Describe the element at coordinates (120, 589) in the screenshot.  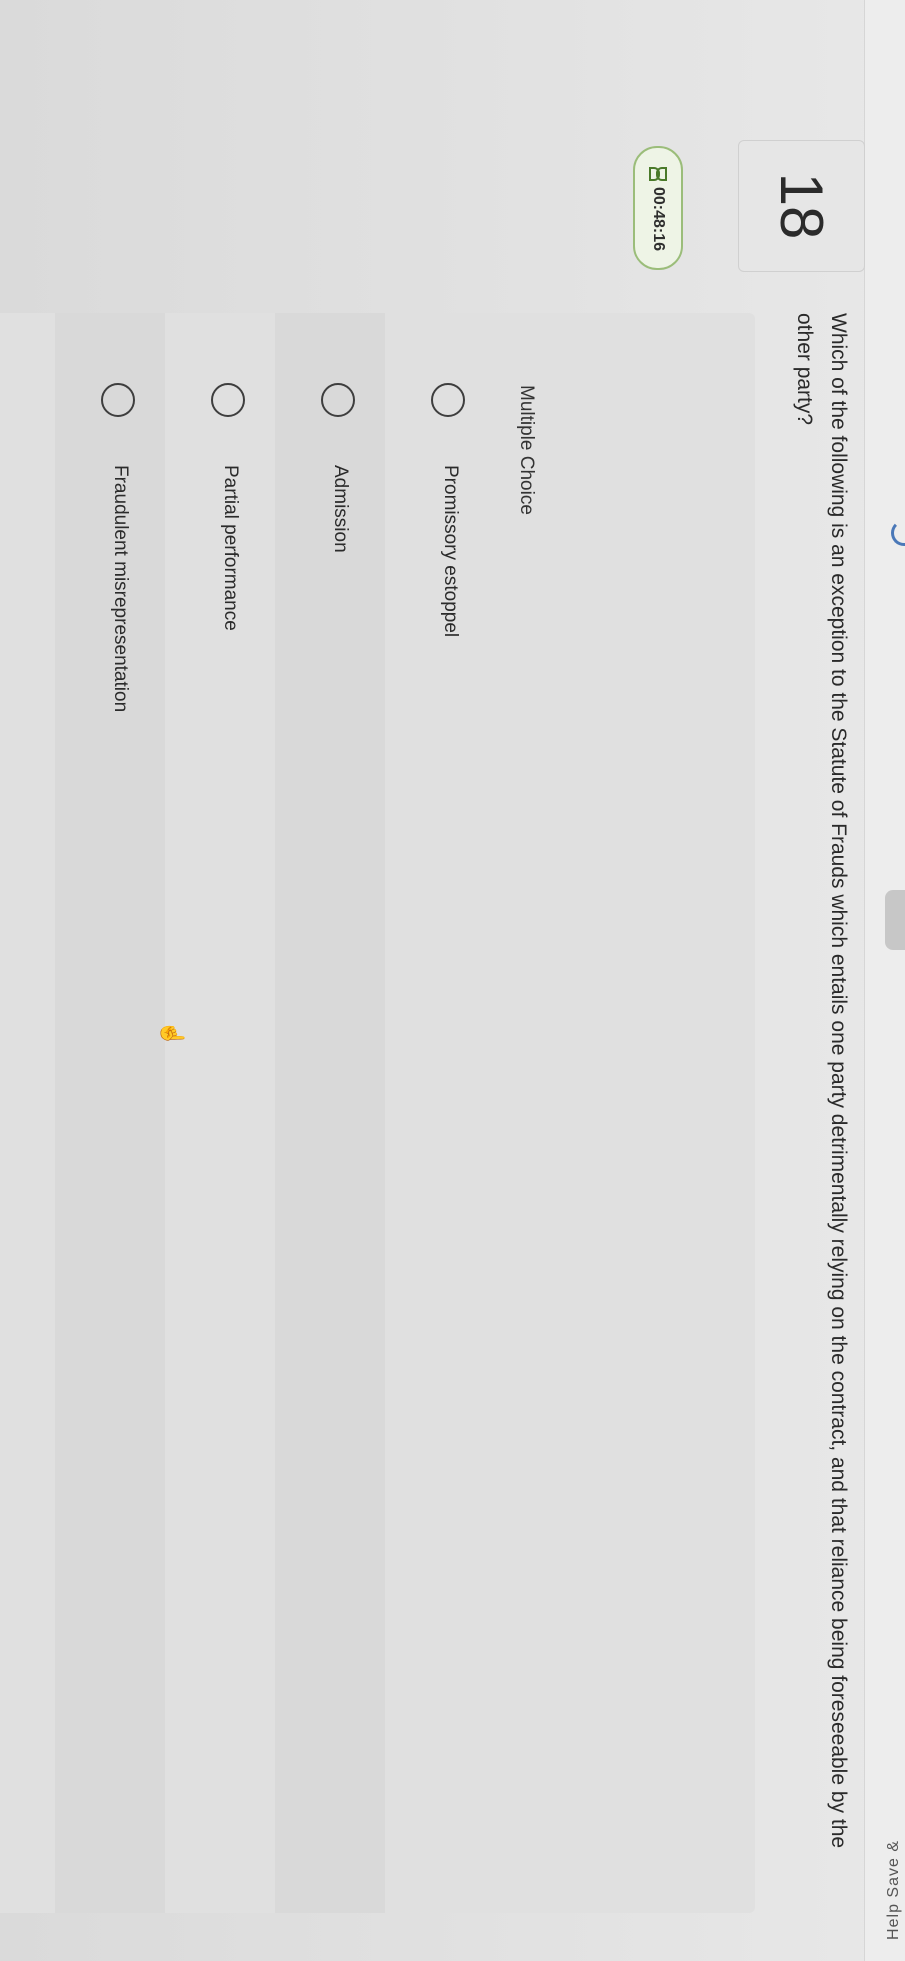
I see `option-label: Fraudulent misrepresentation` at that location.